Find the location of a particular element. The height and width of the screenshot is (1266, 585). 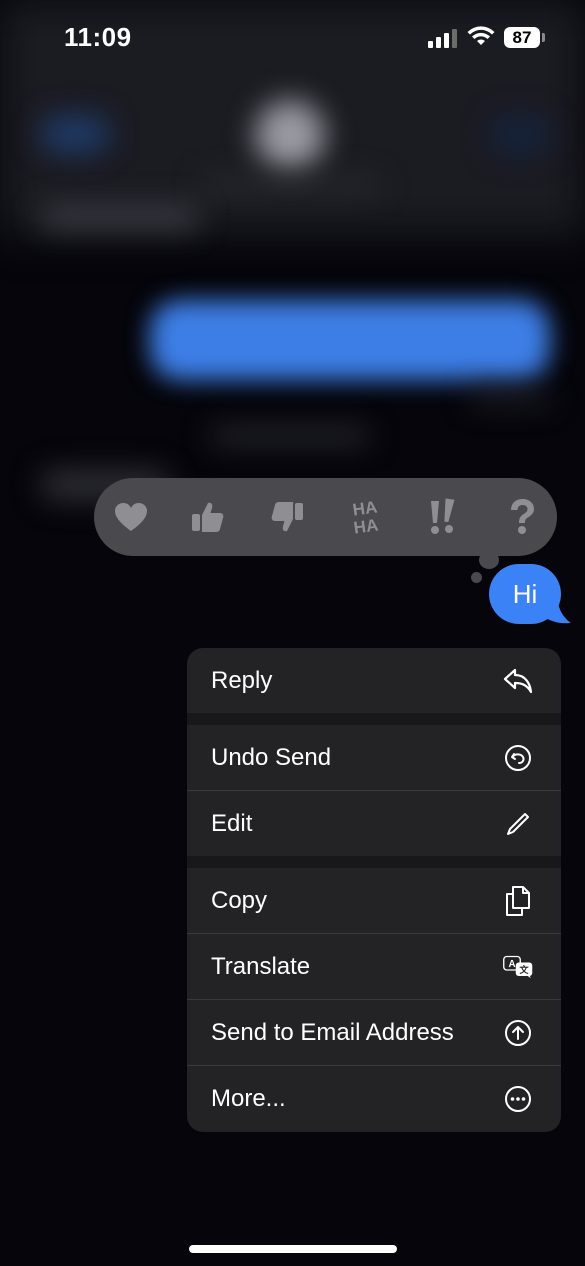

undo-send-icon is located at coordinates (518, 758).